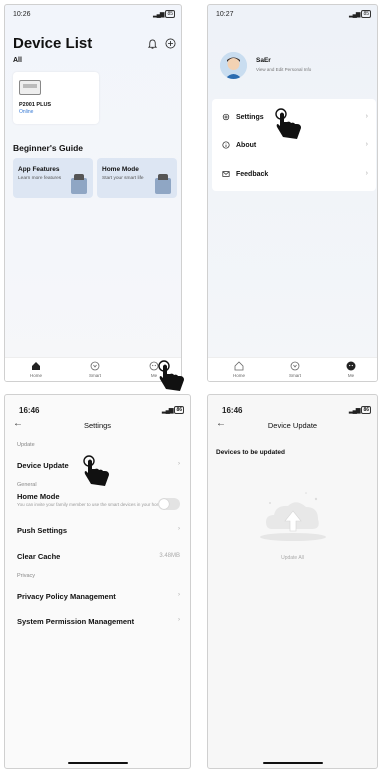  I want to click on guide-card-title: Home Mode, so click(120, 169).